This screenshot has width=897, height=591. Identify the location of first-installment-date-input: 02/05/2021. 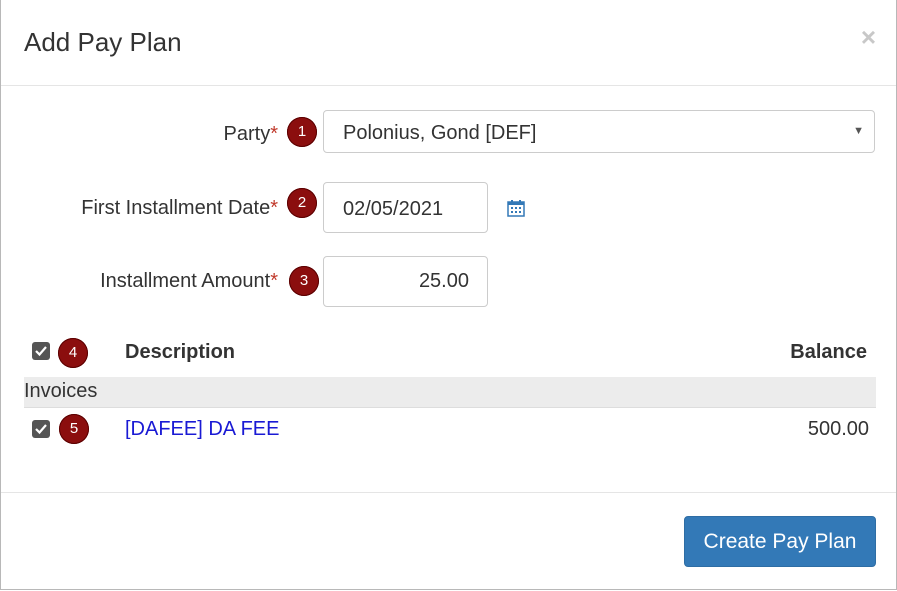
(405, 207).